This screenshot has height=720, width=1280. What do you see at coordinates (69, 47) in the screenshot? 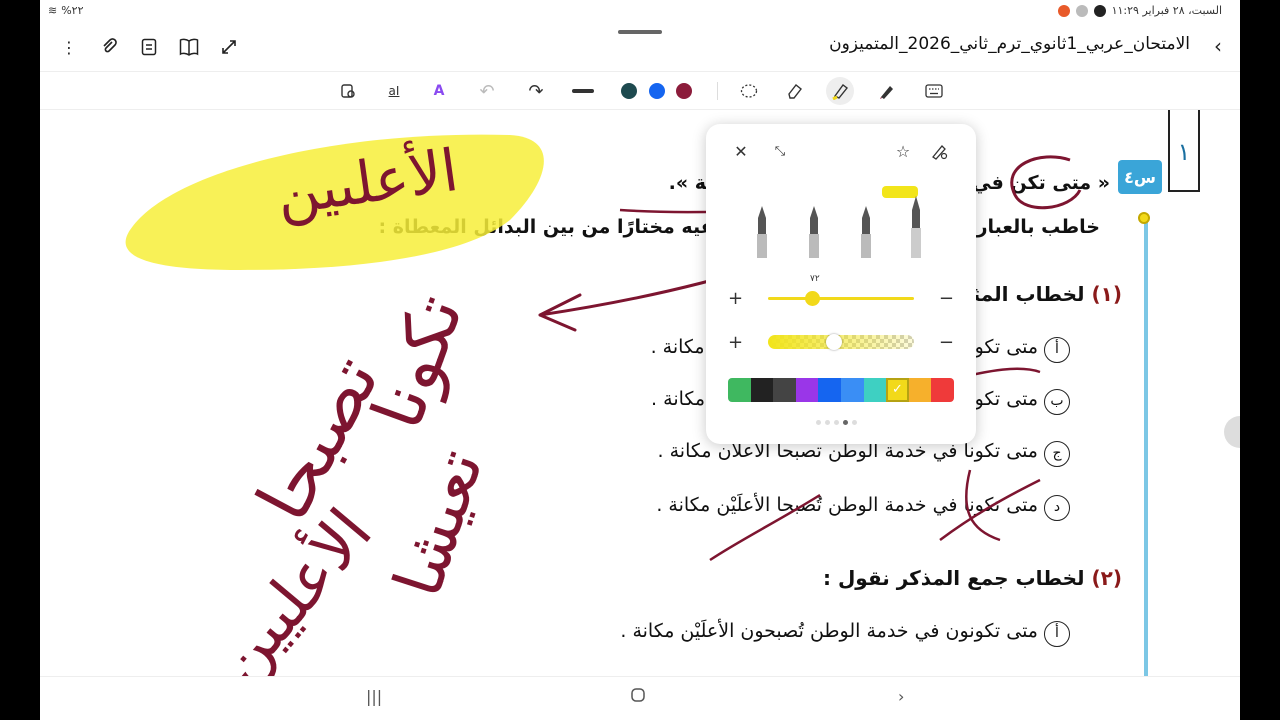
I see `more-icon: ⋮` at bounding box center [69, 47].